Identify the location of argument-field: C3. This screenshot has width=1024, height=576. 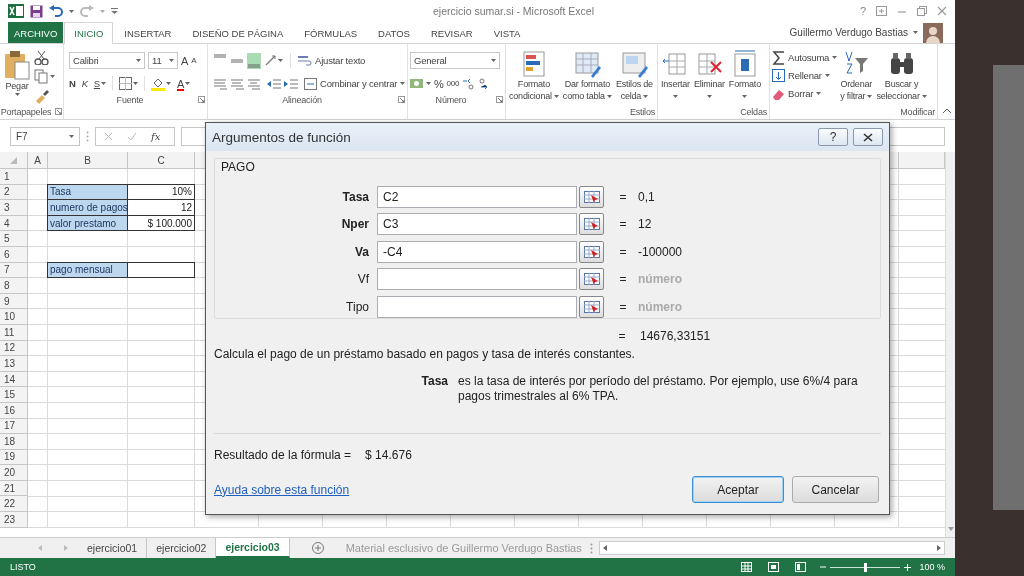
(477, 224).